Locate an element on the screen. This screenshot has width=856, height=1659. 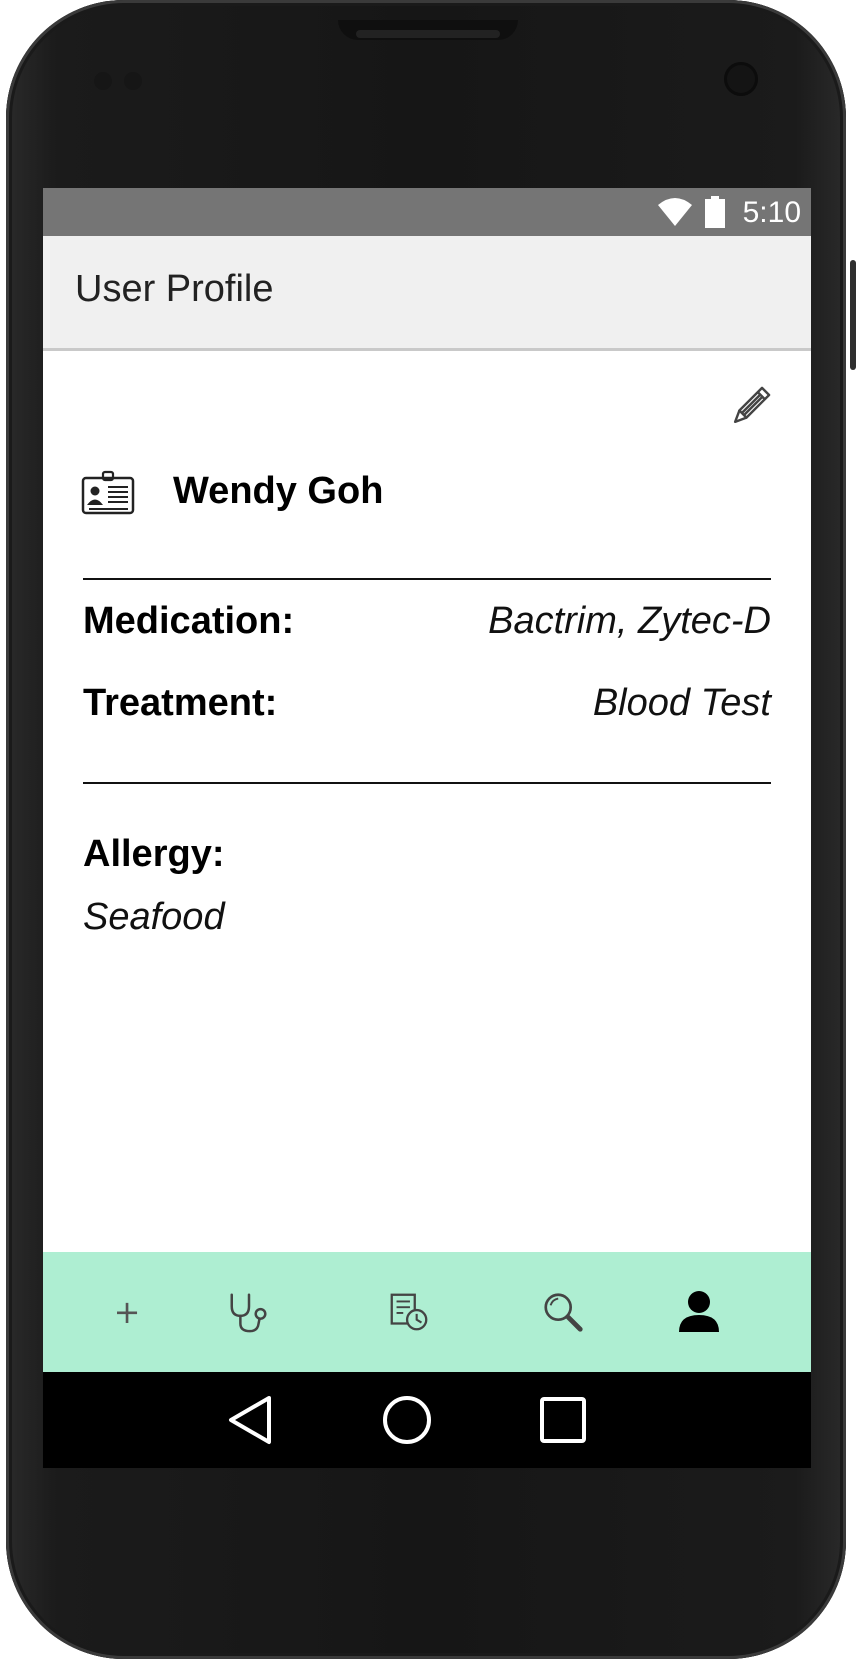
light-sensor is located at coordinates (133, 81).